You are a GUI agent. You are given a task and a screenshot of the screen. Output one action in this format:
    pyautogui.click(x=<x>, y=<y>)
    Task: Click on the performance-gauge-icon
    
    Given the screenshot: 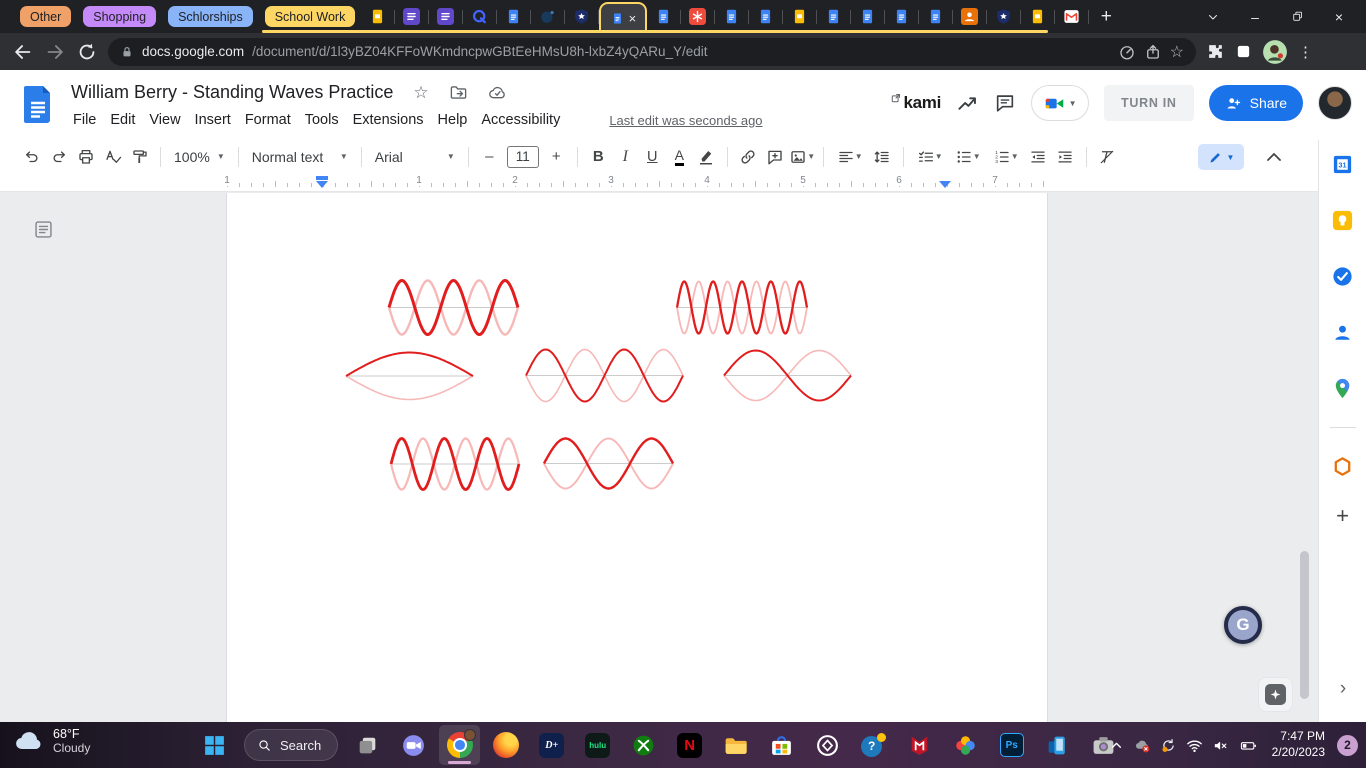 What is the action you would take?
    pyautogui.click(x=1127, y=52)
    